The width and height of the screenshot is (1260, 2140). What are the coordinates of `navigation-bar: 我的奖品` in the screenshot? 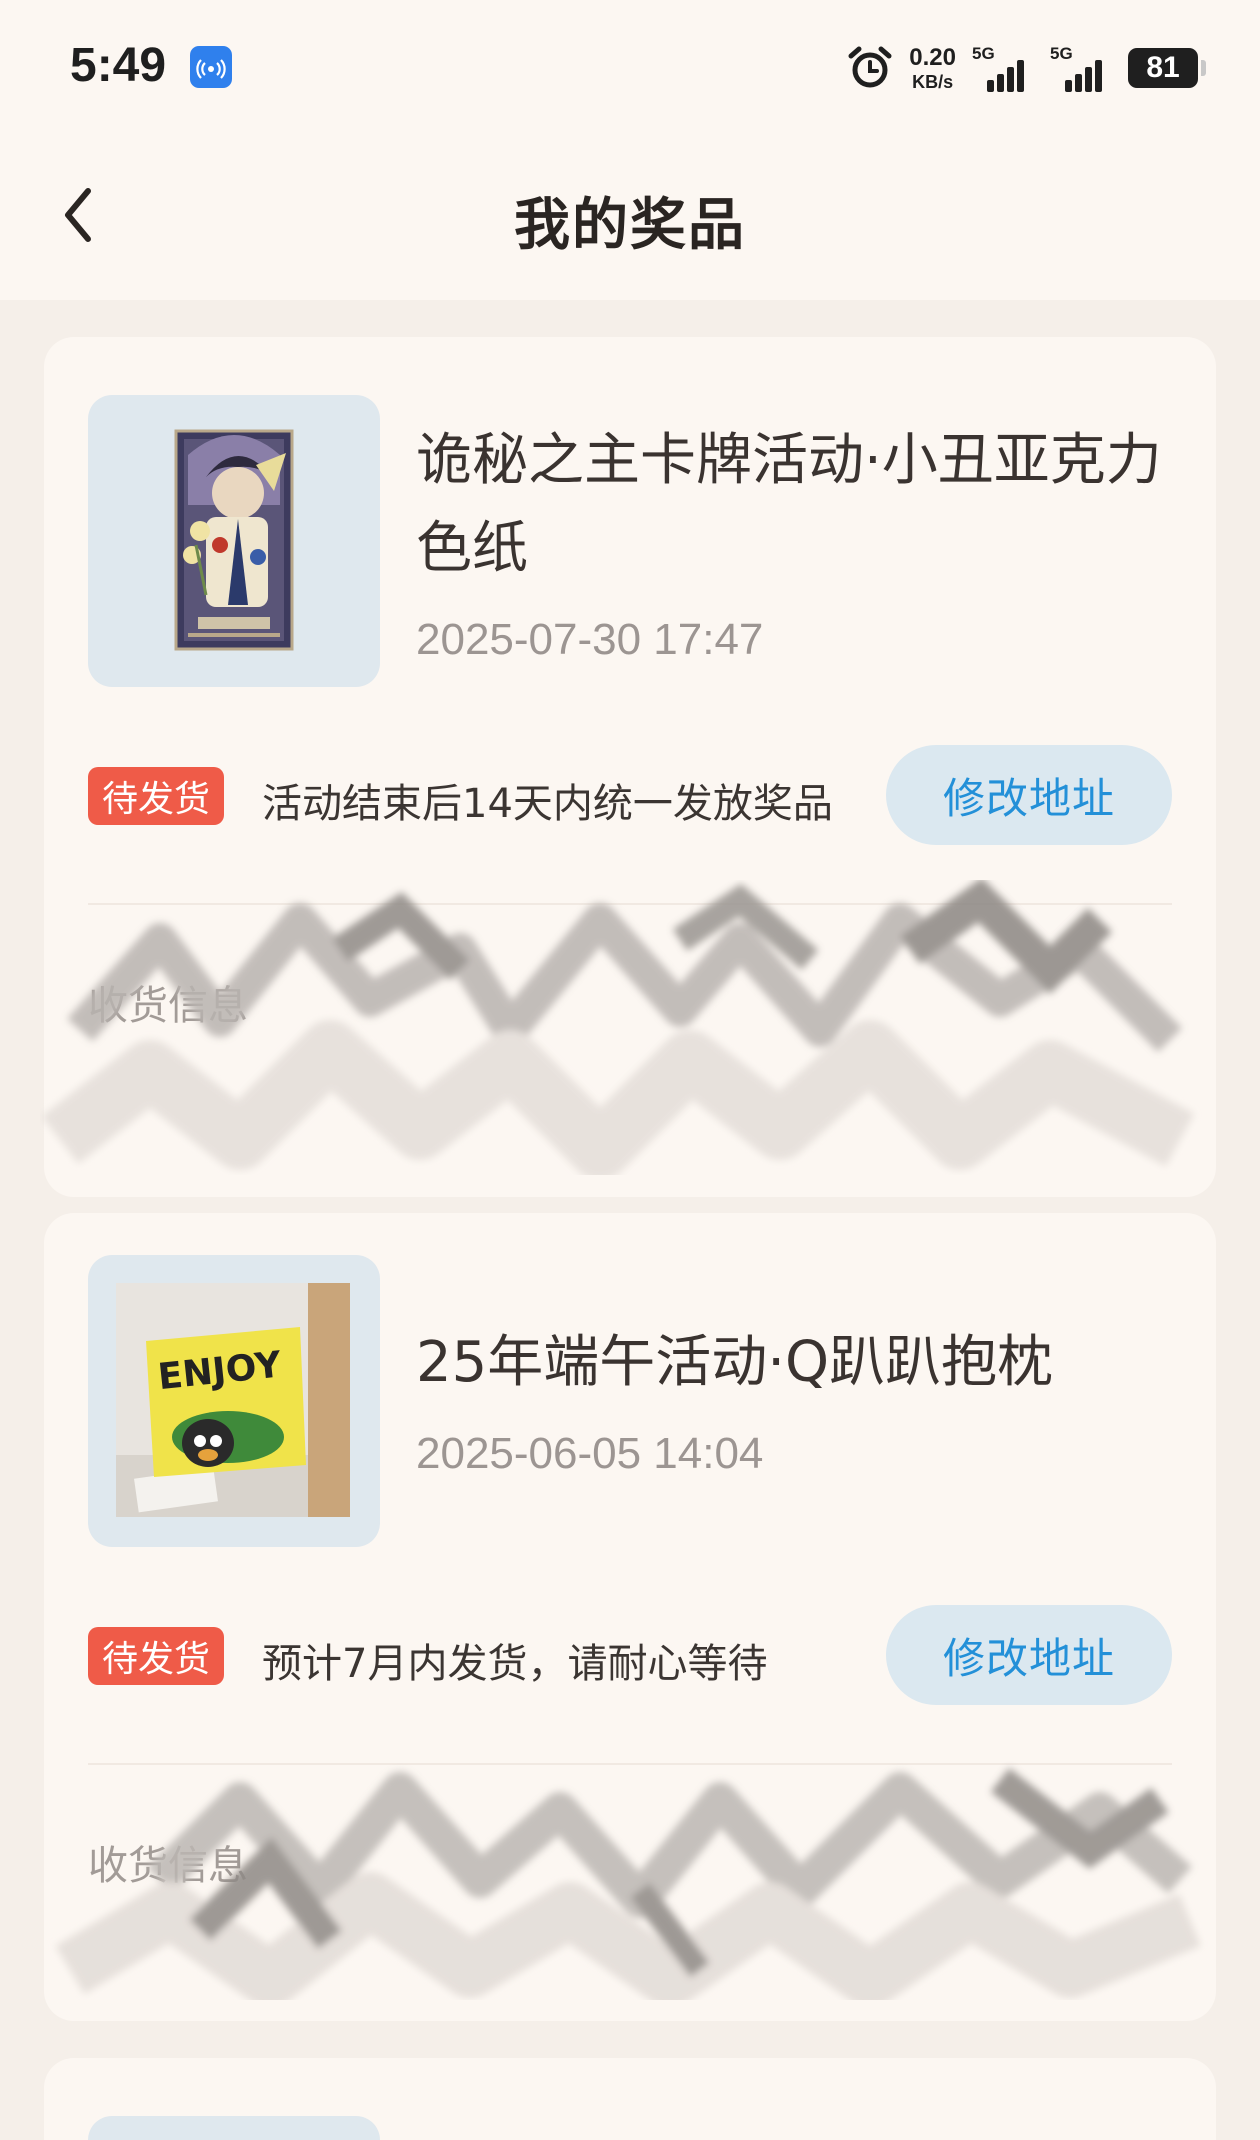 It's located at (630, 215).